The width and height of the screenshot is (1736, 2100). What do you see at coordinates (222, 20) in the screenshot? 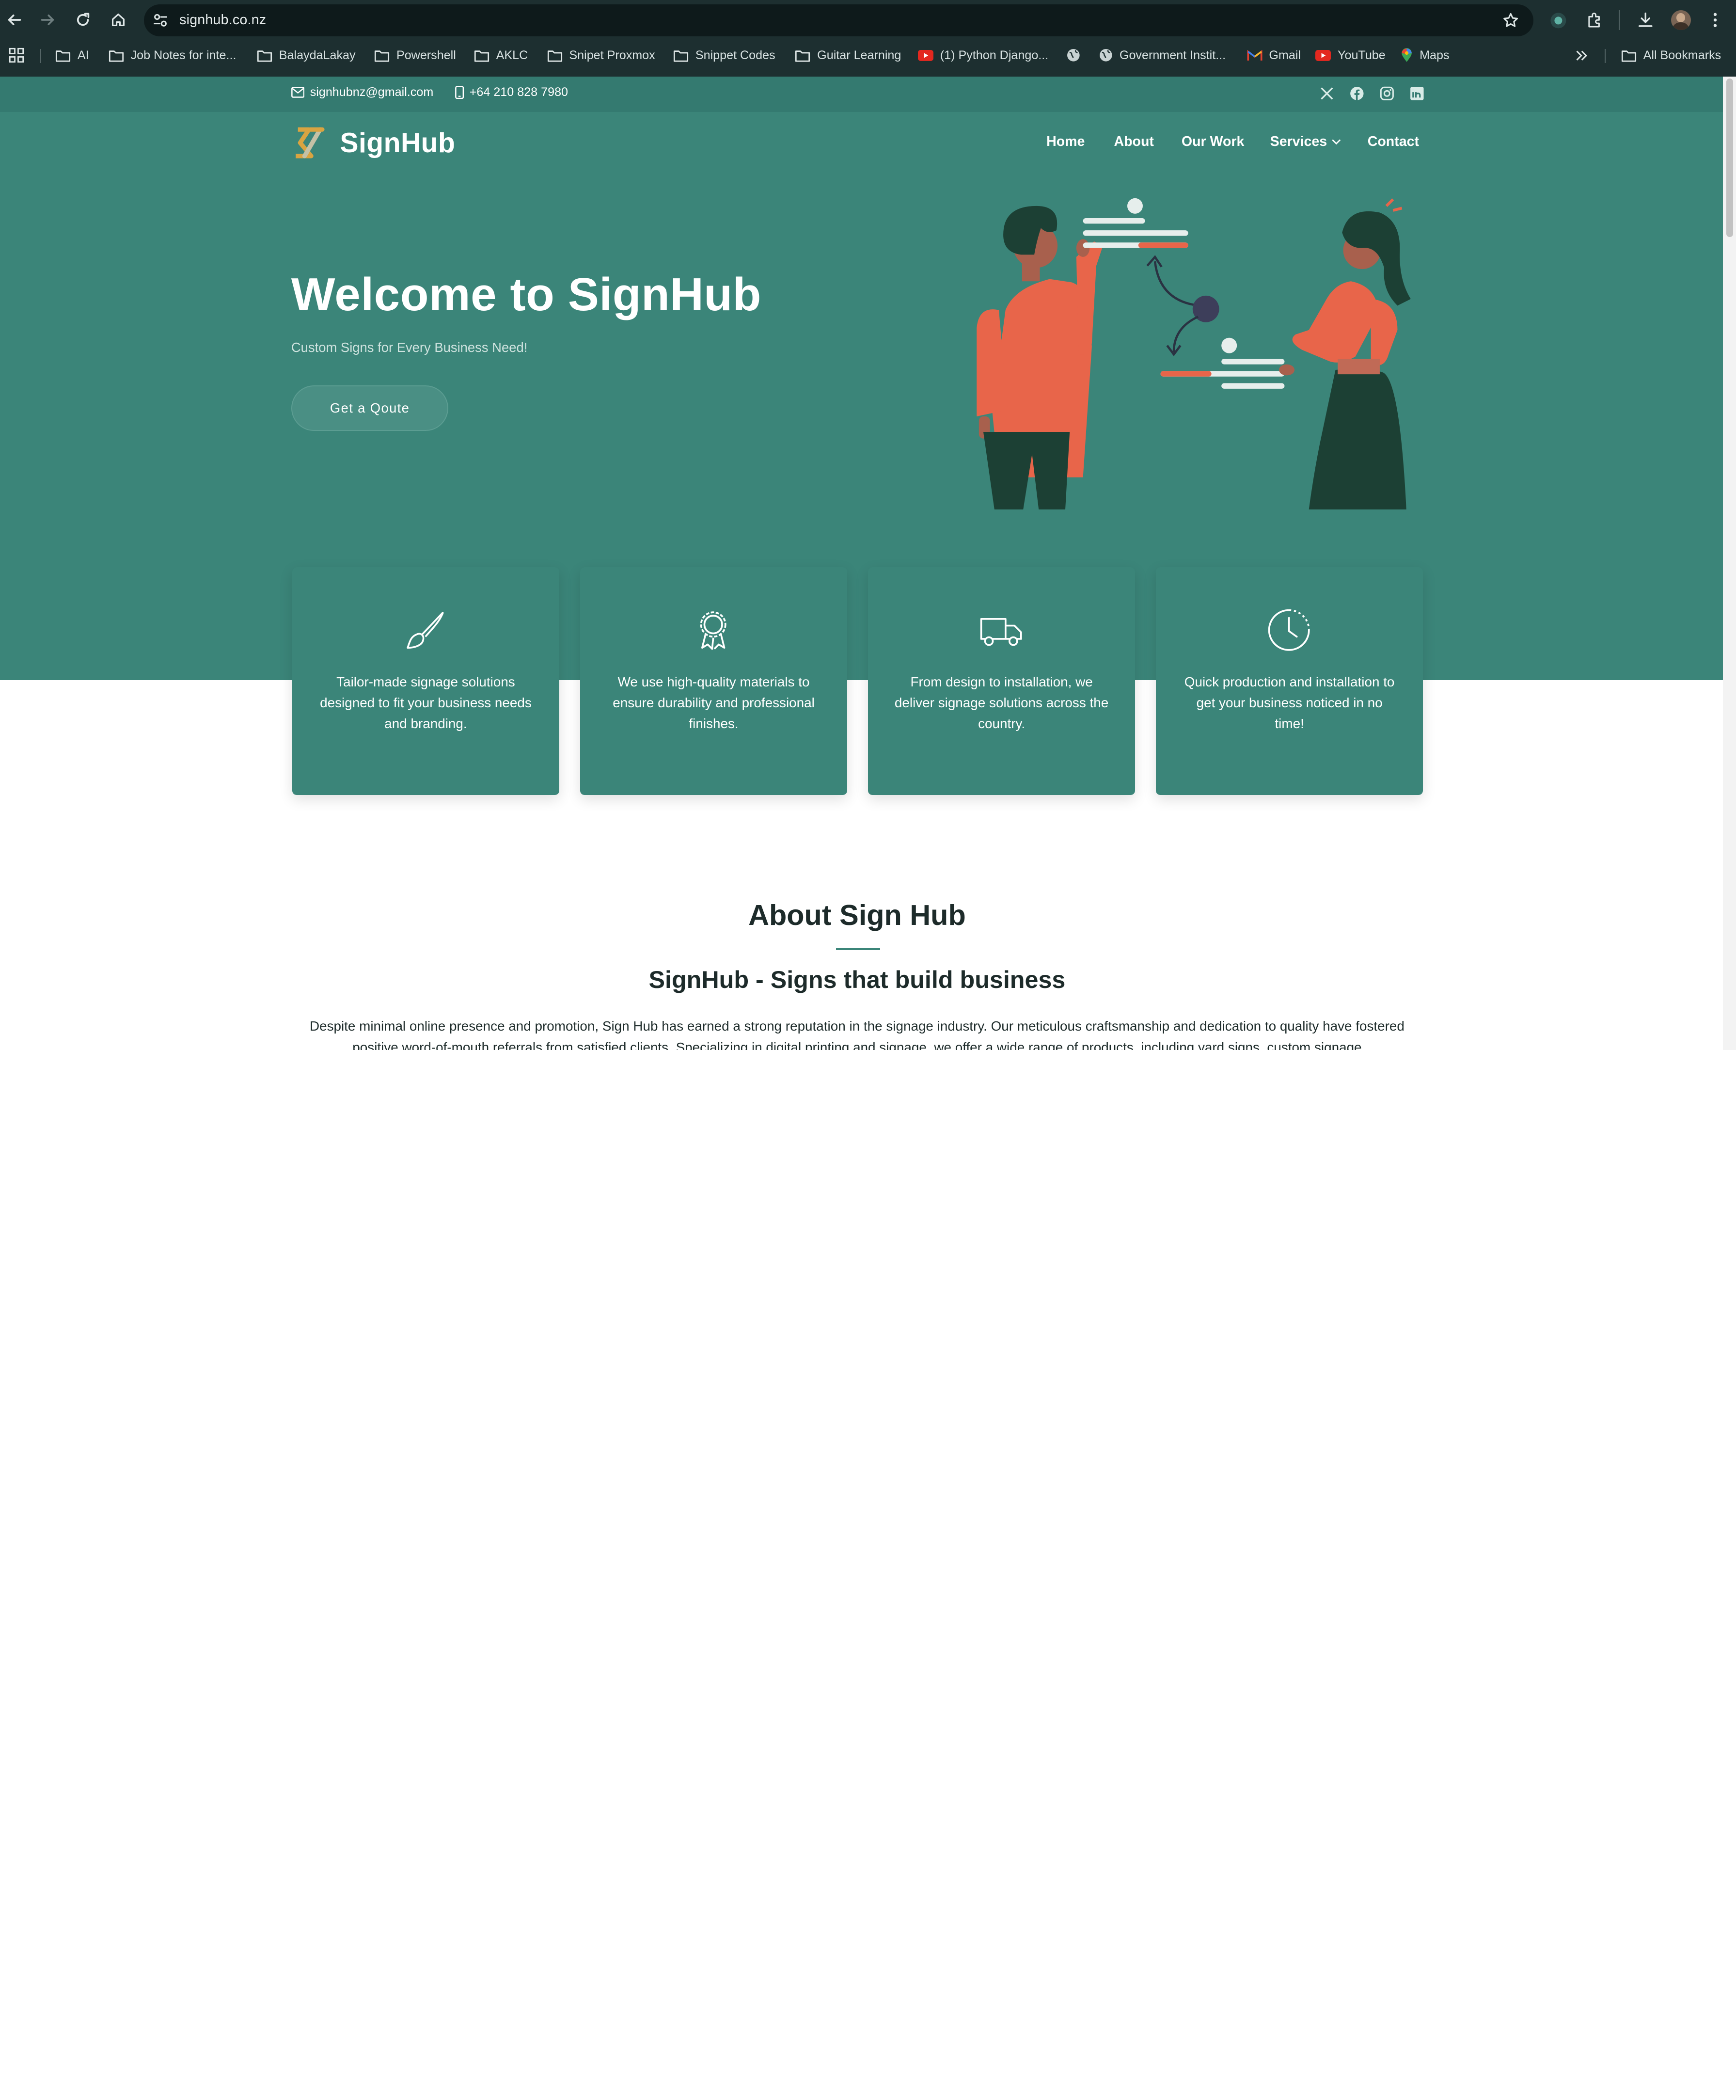
I see `url-text: signhub.co.nz` at bounding box center [222, 20].